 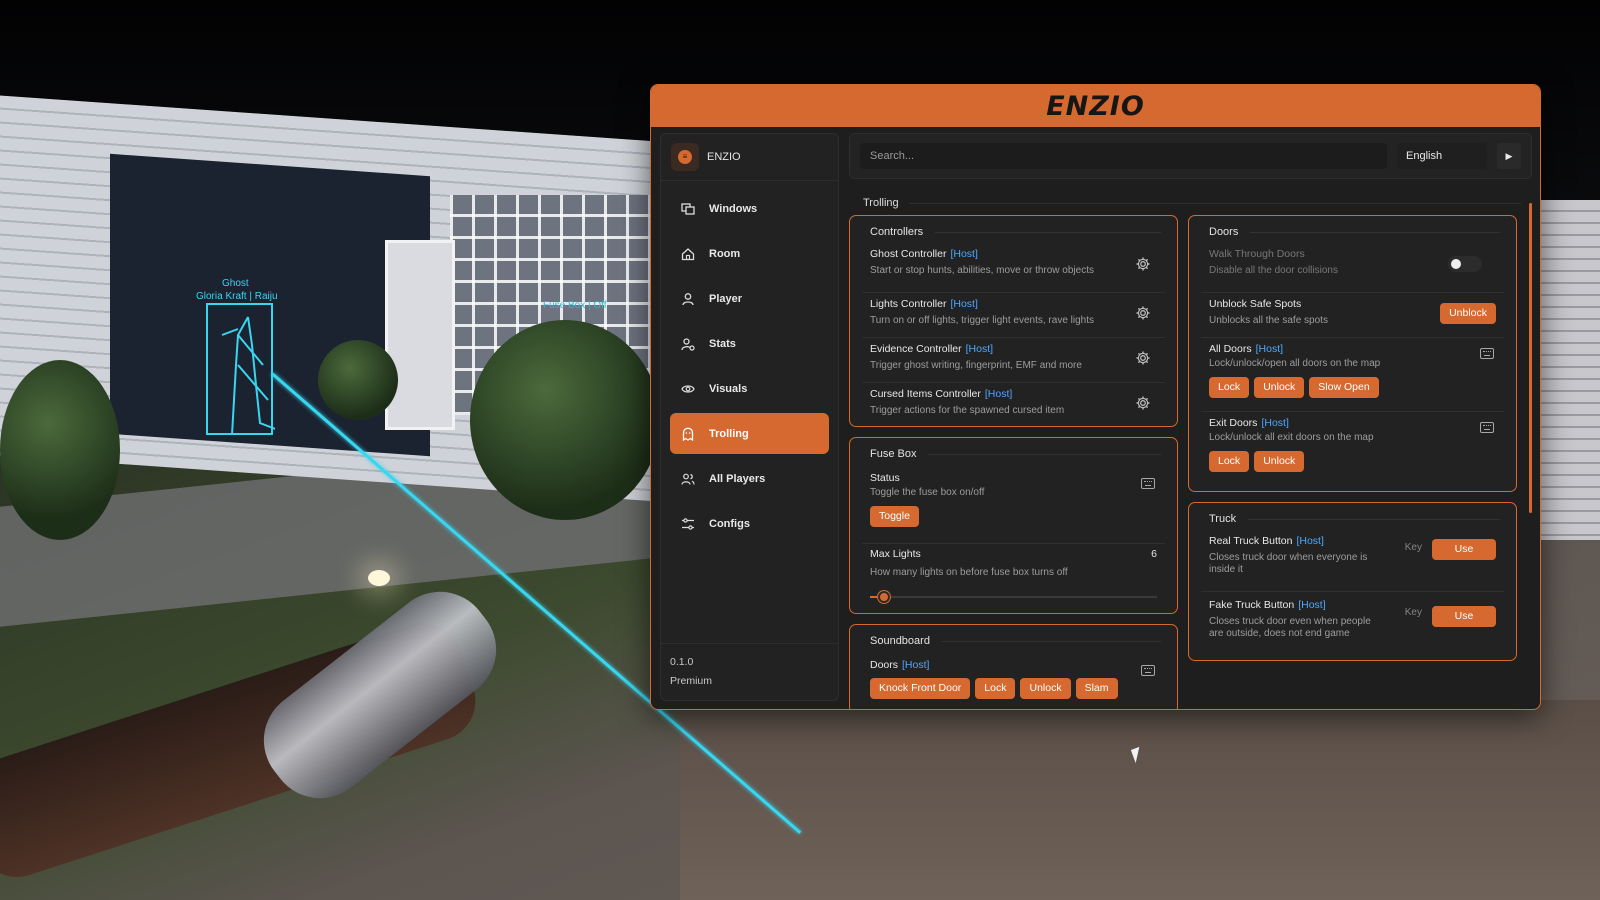 What do you see at coordinates (688, 253) in the screenshot?
I see `home-icon` at bounding box center [688, 253].